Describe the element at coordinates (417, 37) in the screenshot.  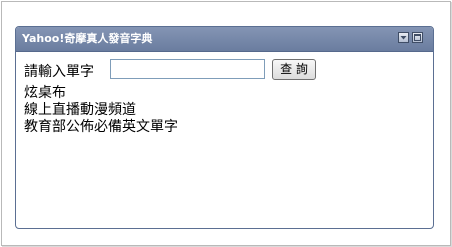
I see `maximize-icon` at that location.